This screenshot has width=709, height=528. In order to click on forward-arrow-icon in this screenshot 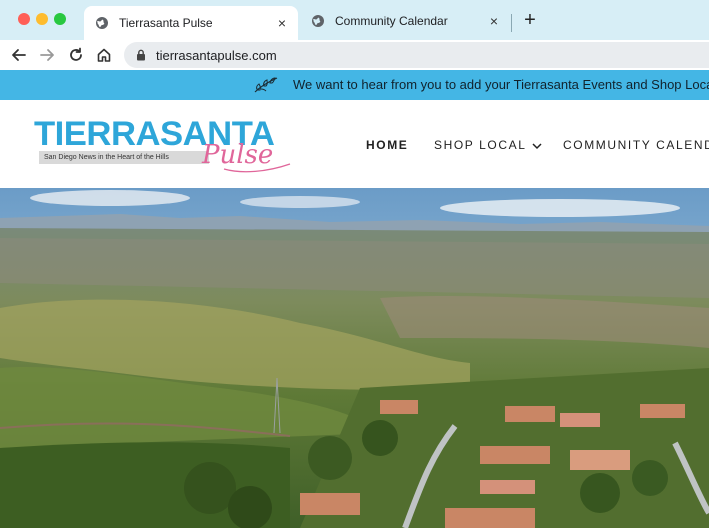, I will do `click(47, 55)`.